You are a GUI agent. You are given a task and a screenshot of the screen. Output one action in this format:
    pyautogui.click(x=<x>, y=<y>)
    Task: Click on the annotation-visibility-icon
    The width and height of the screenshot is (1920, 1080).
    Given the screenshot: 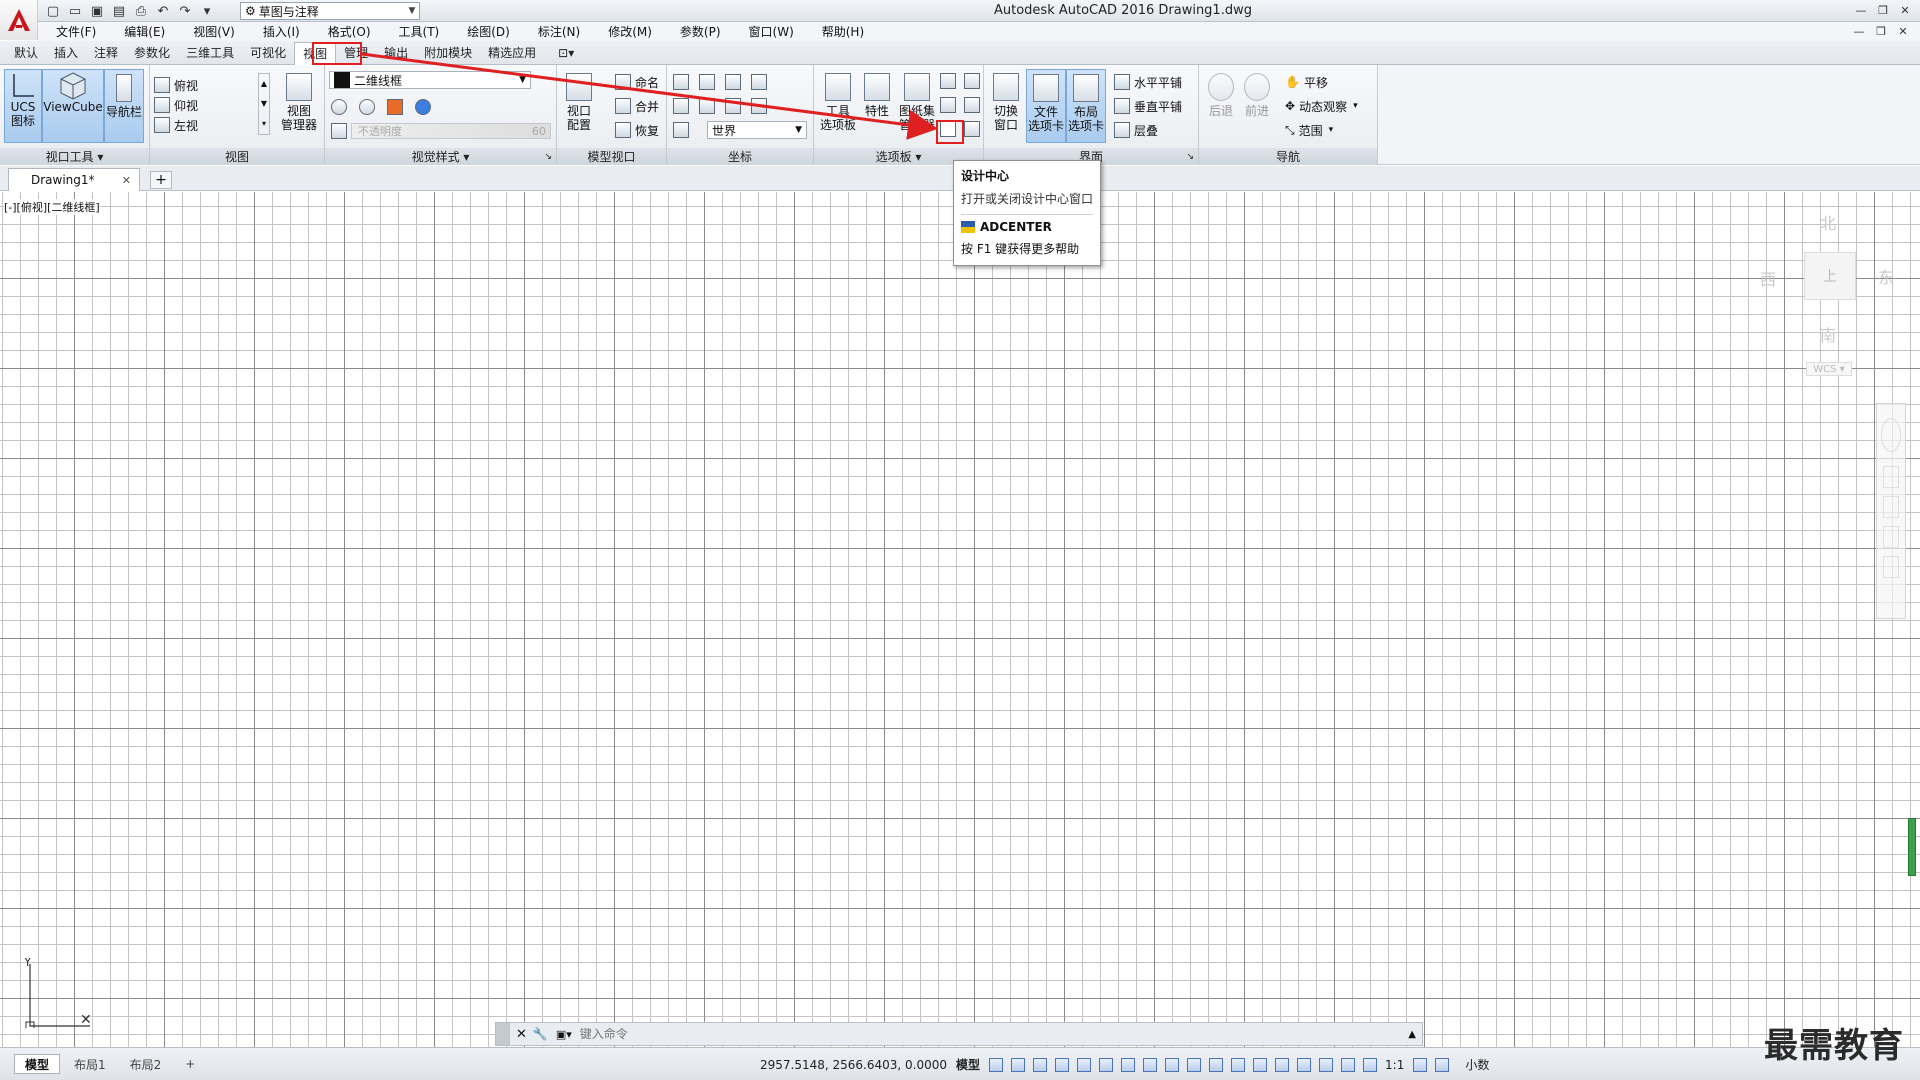 What is the action you would take?
    pyautogui.click(x=1348, y=1064)
    